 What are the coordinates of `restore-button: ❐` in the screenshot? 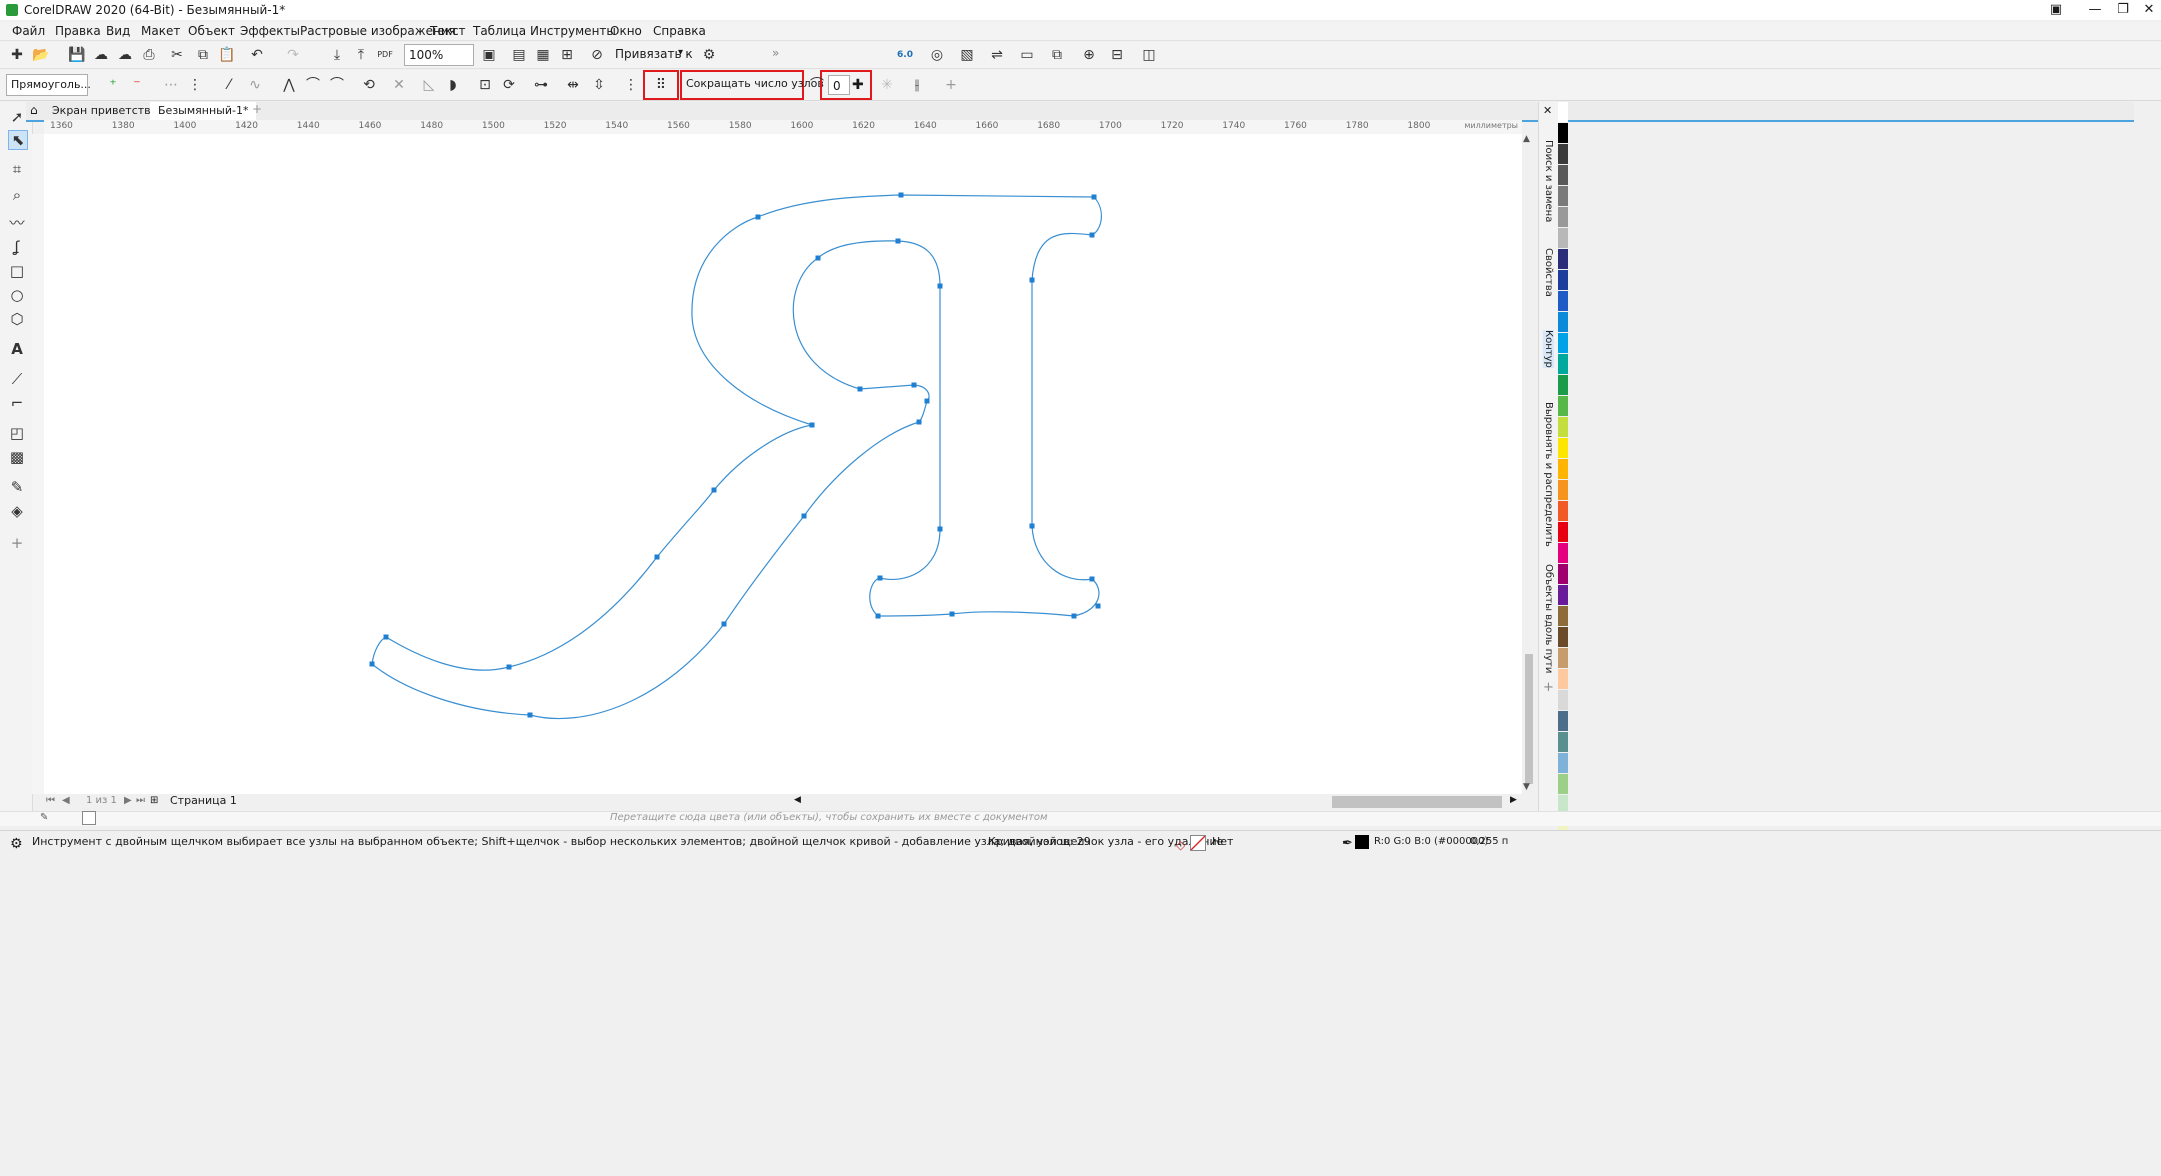 It's located at (2123, 10).